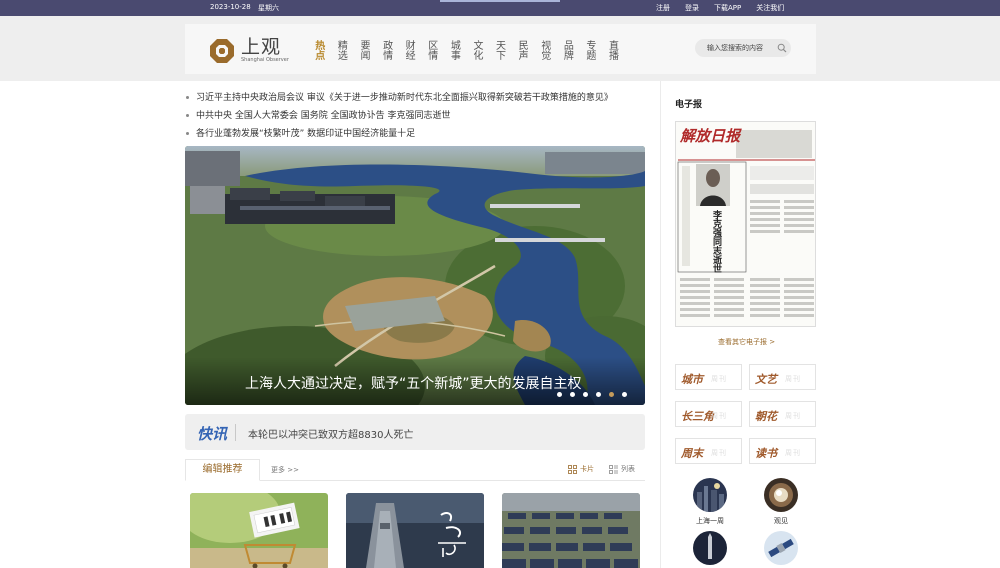 The height and width of the screenshot is (568, 1000). I want to click on top-bar: 2023-10-28 星期六 注册 登录 下载APP 关注我们, so click(500, 8).